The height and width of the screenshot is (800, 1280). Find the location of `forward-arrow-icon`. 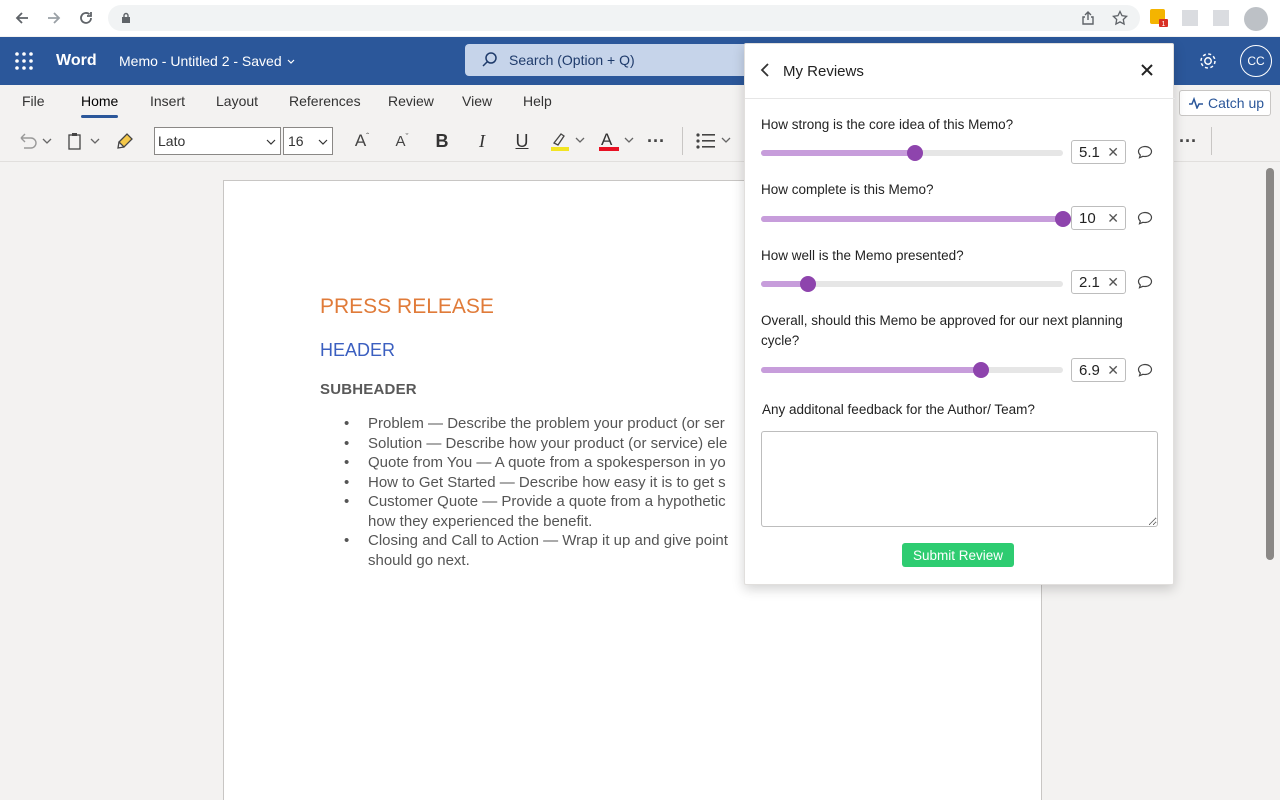

forward-arrow-icon is located at coordinates (54, 18).